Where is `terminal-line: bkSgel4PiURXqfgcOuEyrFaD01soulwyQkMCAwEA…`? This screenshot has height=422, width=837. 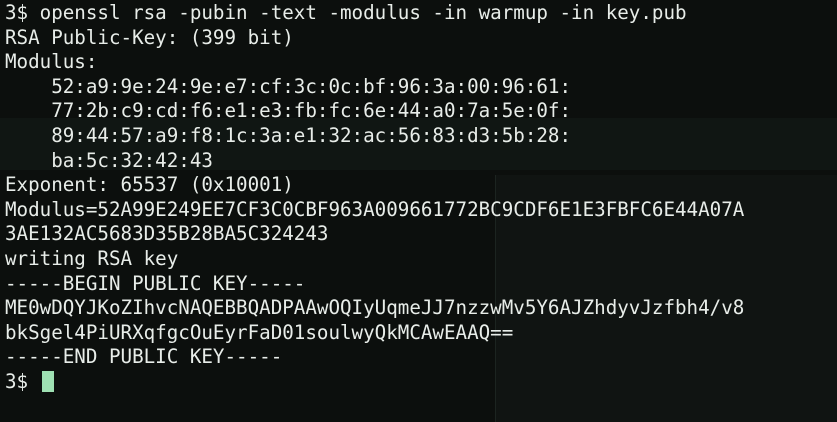 terminal-line: bkSgel4PiURXqfgcOuEyrFaD01soulwyQkMCAwEA… is located at coordinates (259, 332).